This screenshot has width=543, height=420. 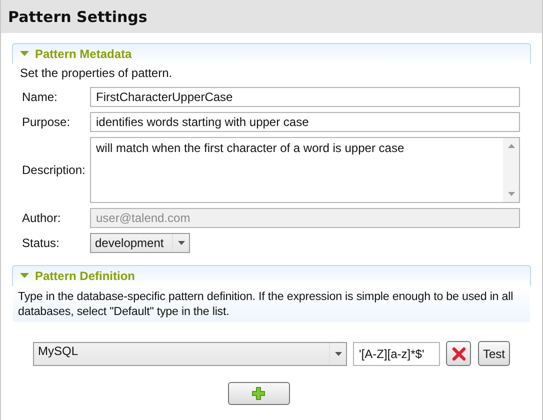 I want to click on expression-field: '[A-Z][a-z]*$', so click(x=396, y=354).